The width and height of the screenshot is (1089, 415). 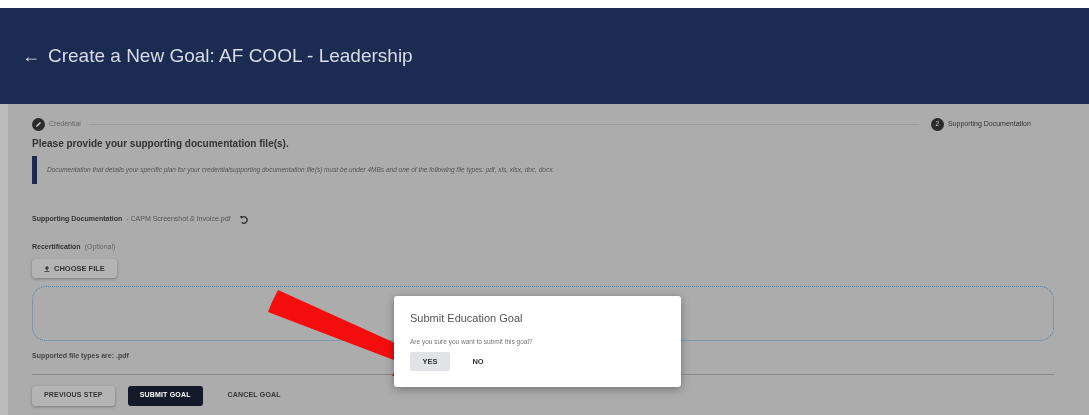 I want to click on section-heading: Please provide your supporting documentation file(s)., so click(x=161, y=144).